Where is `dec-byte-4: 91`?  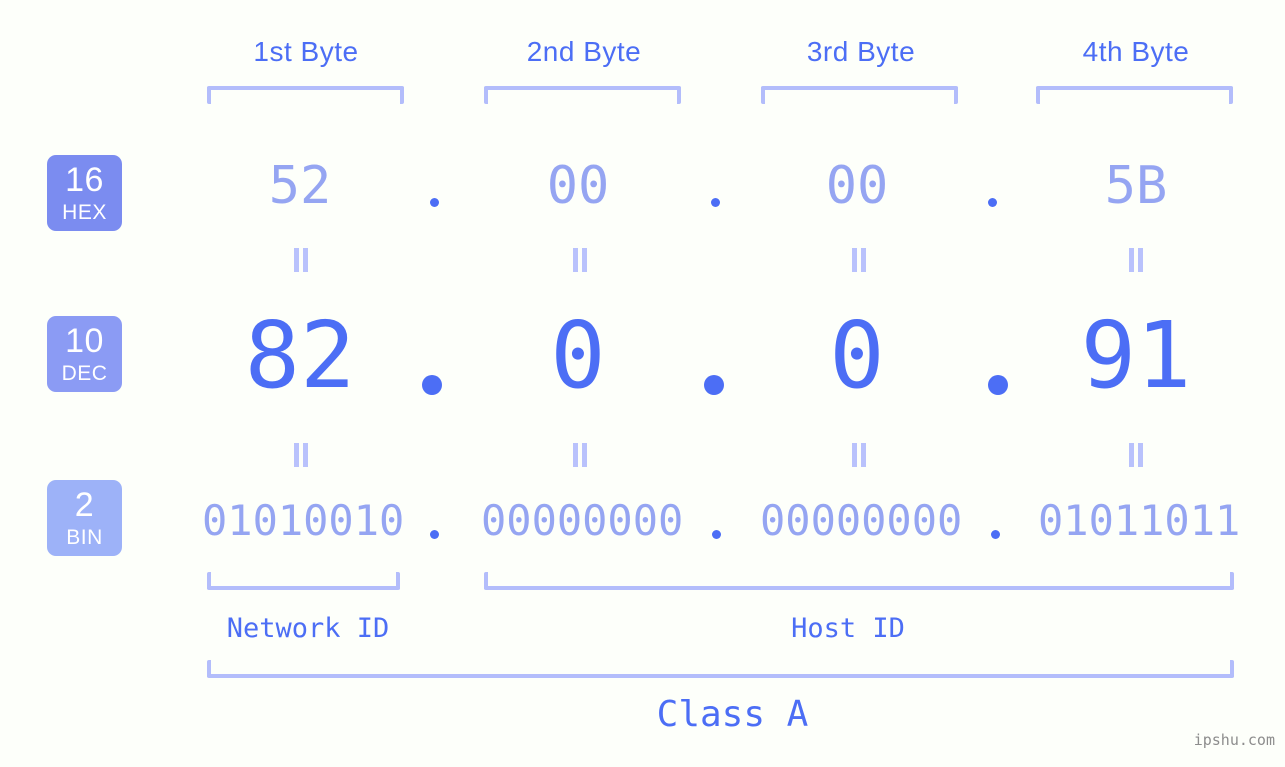
dec-byte-4: 91 is located at coordinates (1136, 355).